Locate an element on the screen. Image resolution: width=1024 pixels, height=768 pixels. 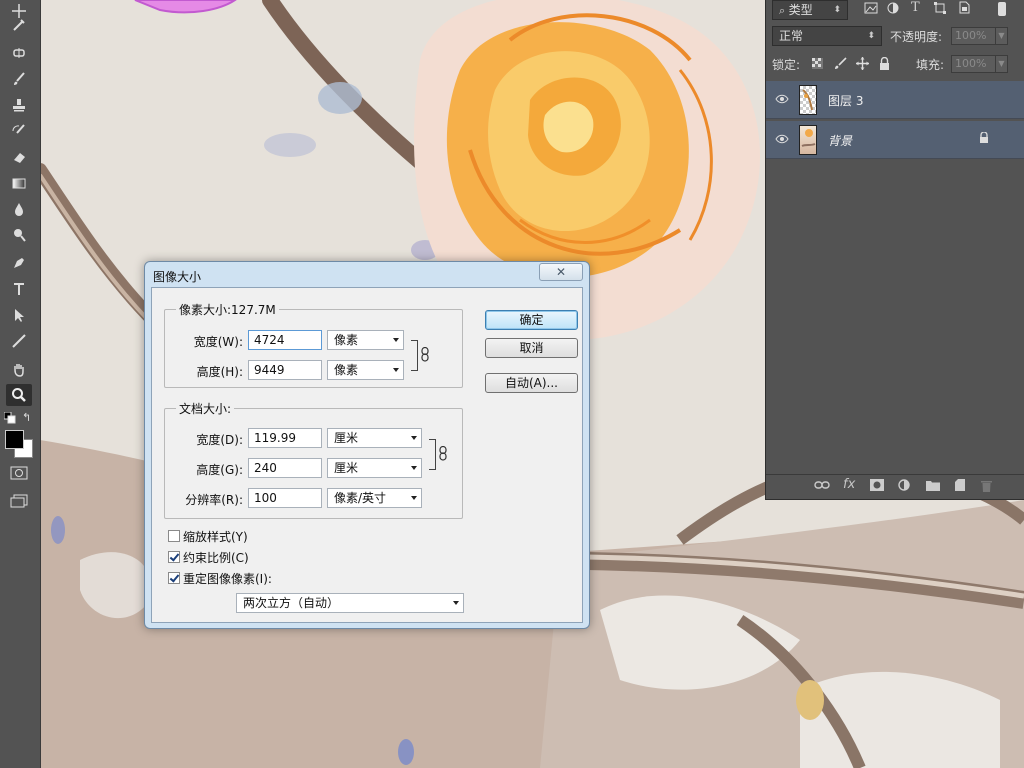
scale-styles-option: 缩放样式(Y) is located at coordinates (208, 536).